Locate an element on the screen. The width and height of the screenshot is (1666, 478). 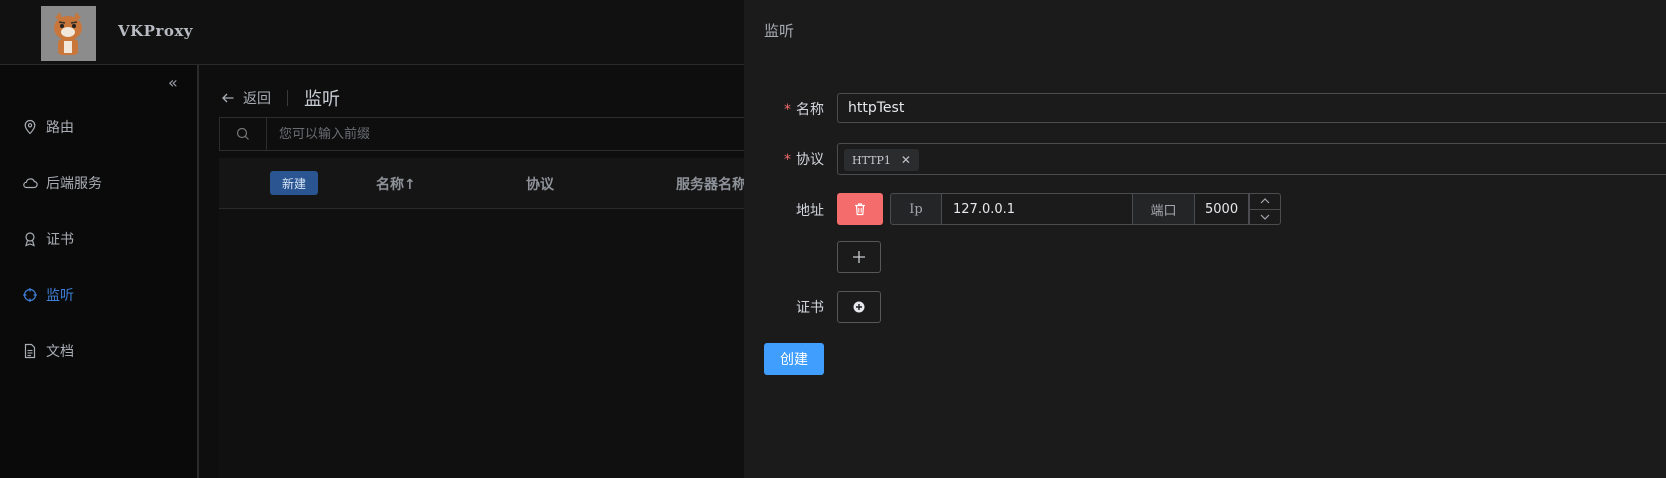
aim-icon is located at coordinates (30, 295).